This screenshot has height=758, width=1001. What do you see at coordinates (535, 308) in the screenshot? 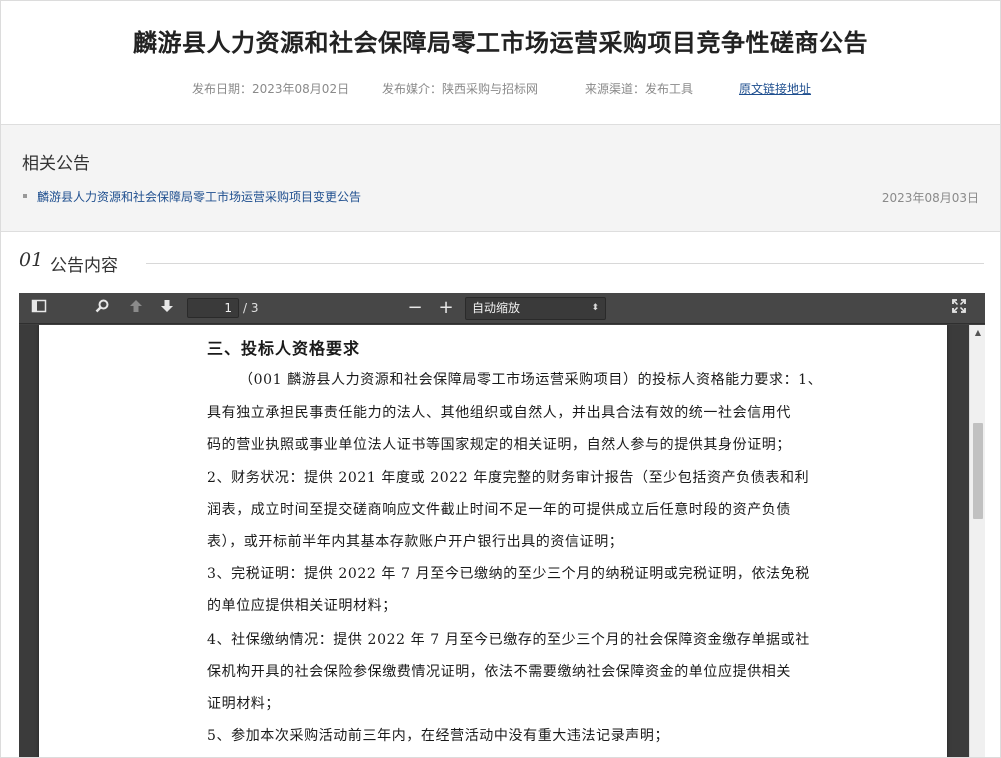
I see `zoom-select: 自动缩放 ⬍` at bounding box center [535, 308].